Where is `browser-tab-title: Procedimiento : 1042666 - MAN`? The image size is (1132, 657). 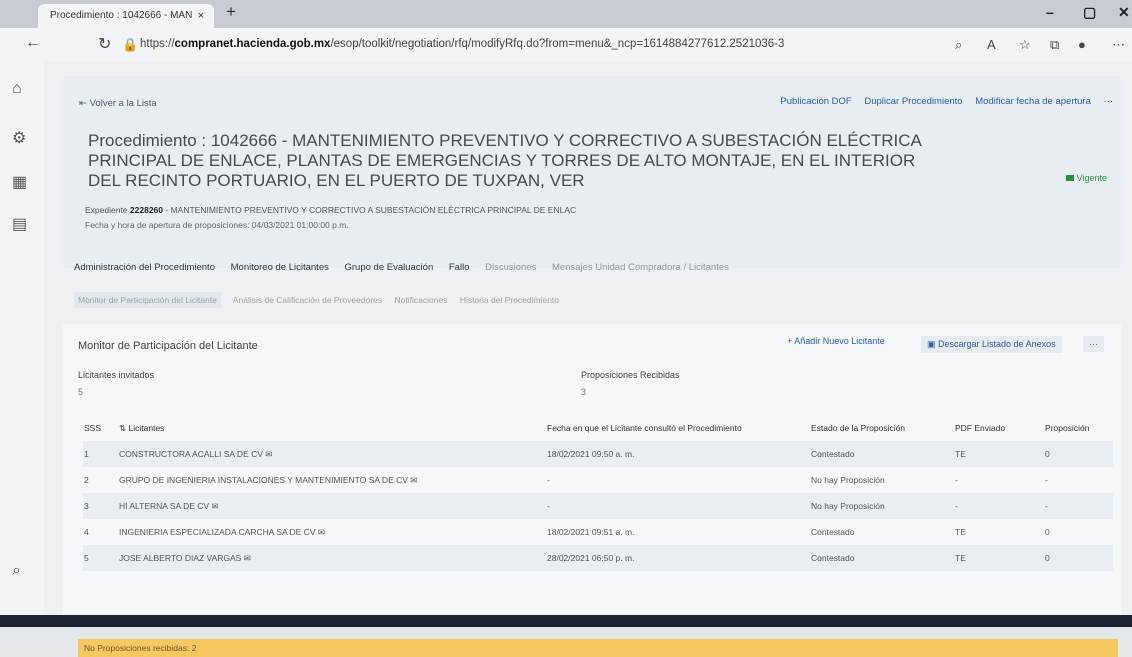
browser-tab-title: Procedimiento : 1042666 - MAN is located at coordinates (121, 15).